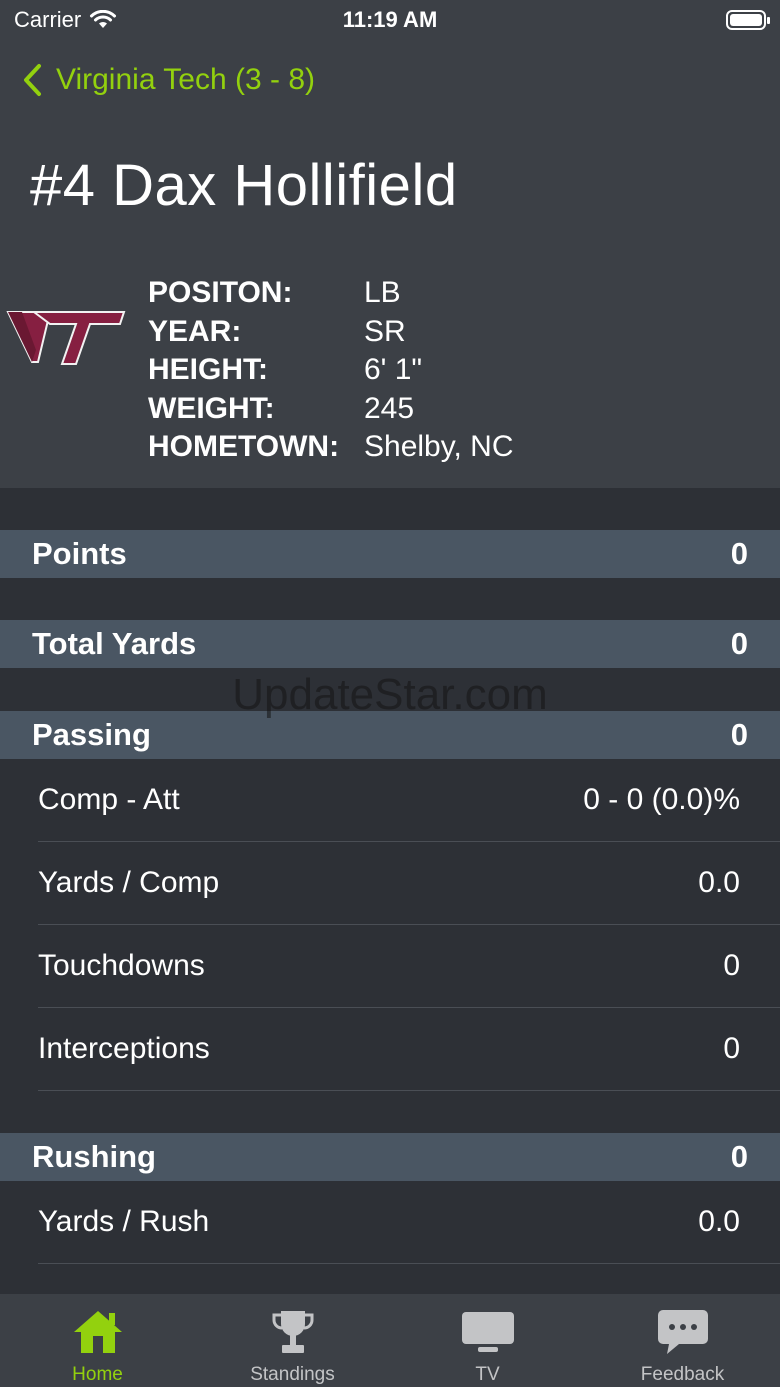  I want to click on team-logo, so click(66, 338).